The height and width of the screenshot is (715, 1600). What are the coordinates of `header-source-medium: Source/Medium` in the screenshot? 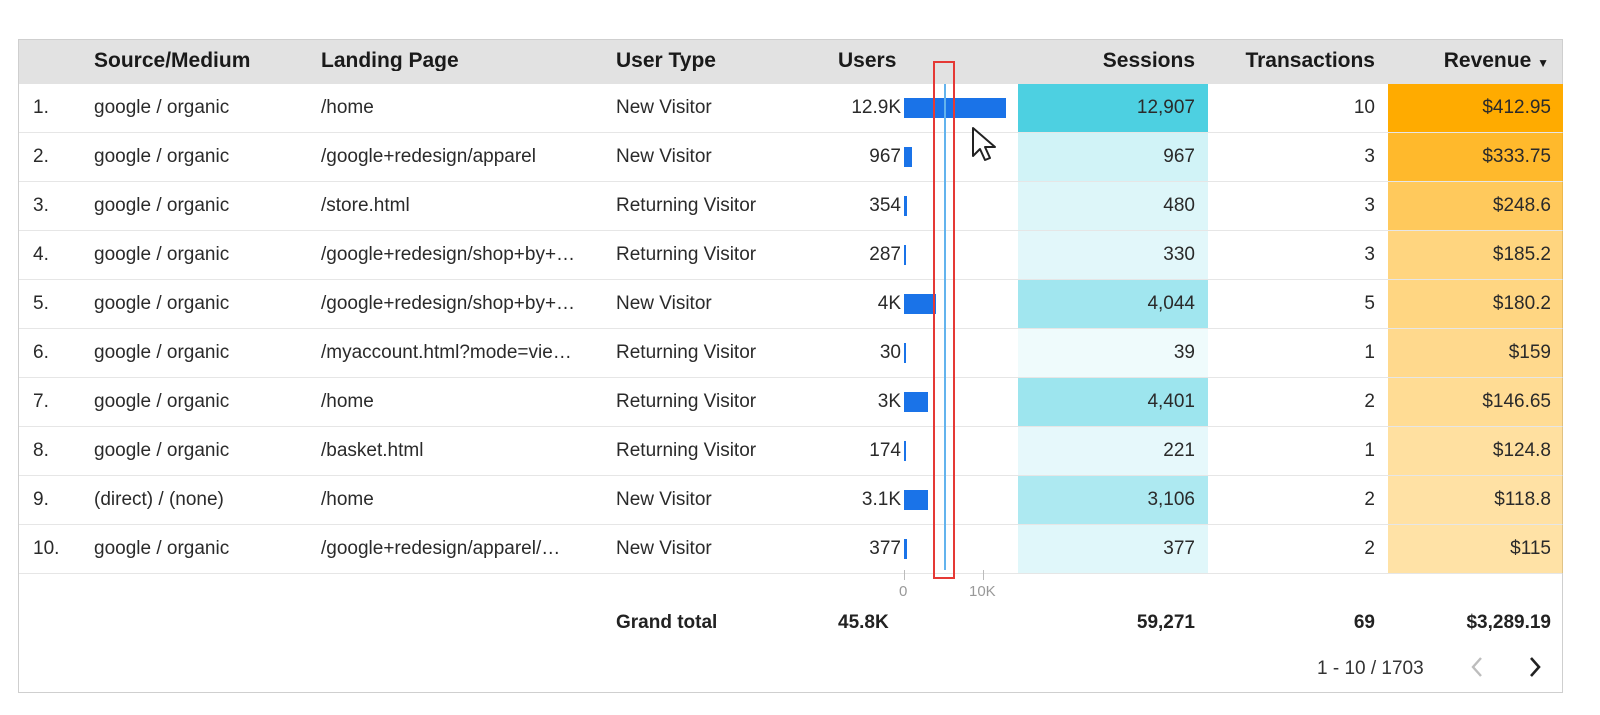 It's located at (194, 61).